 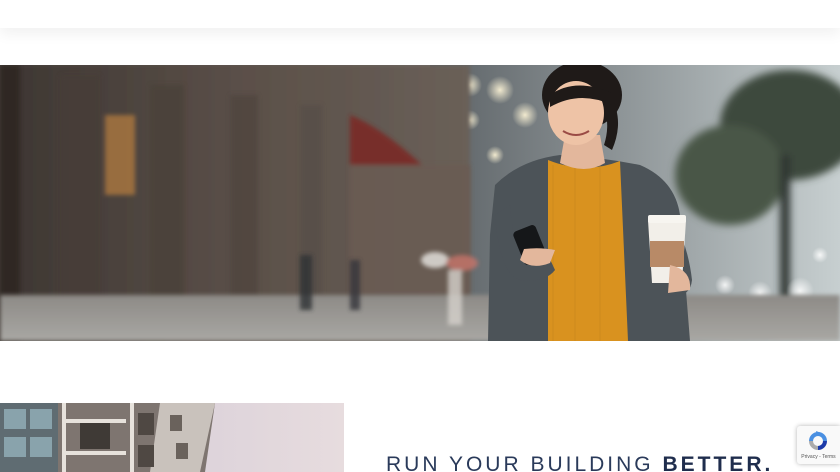 I want to click on recaptcha-icon, so click(x=818, y=440).